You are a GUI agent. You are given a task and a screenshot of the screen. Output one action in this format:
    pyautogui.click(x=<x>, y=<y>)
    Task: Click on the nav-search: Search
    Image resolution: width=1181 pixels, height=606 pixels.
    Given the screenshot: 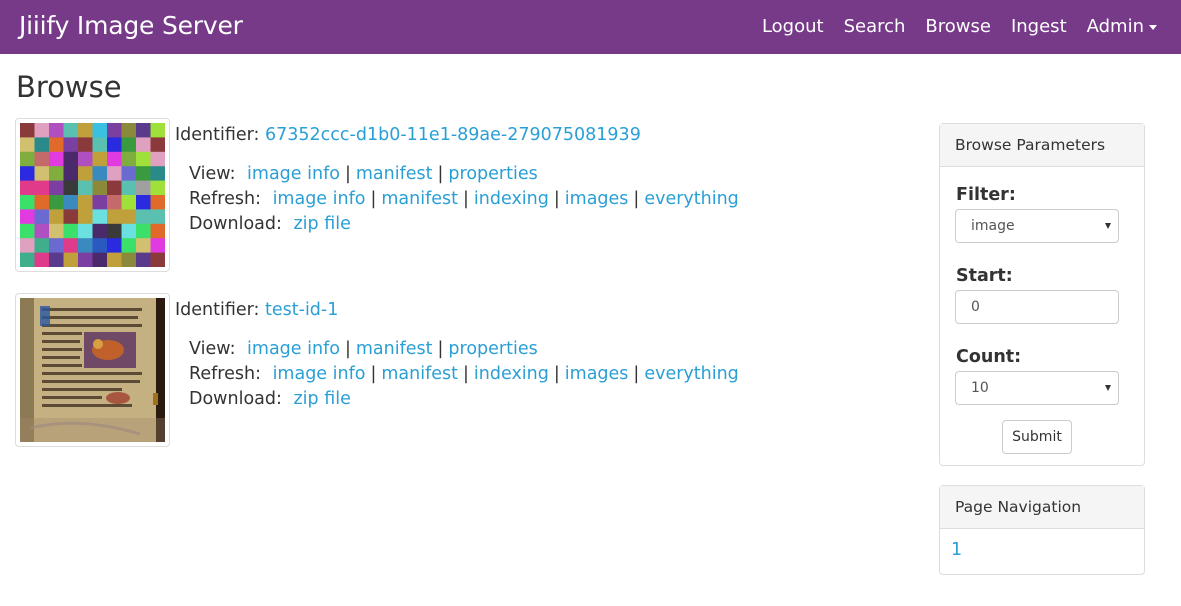 What is the action you would take?
    pyautogui.click(x=875, y=27)
    